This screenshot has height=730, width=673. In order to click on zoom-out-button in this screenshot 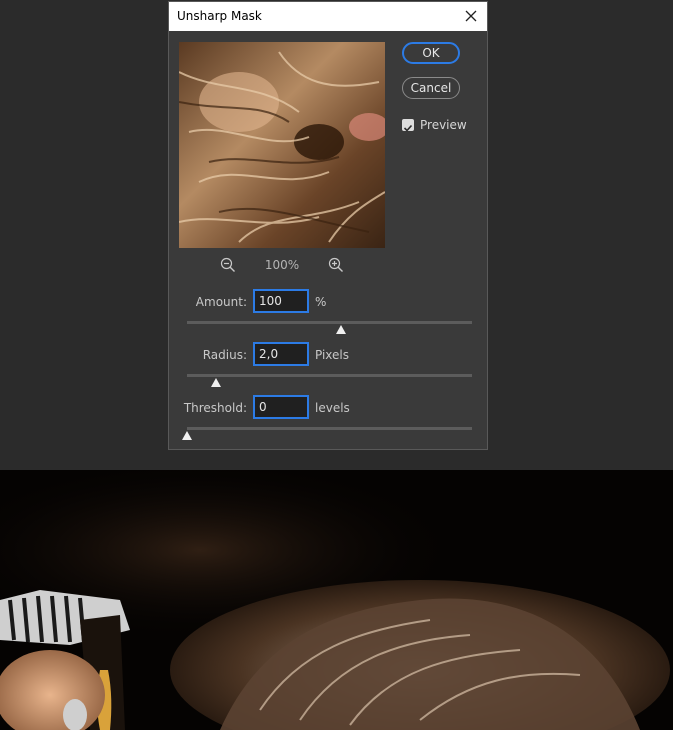, I will do `click(228, 265)`.